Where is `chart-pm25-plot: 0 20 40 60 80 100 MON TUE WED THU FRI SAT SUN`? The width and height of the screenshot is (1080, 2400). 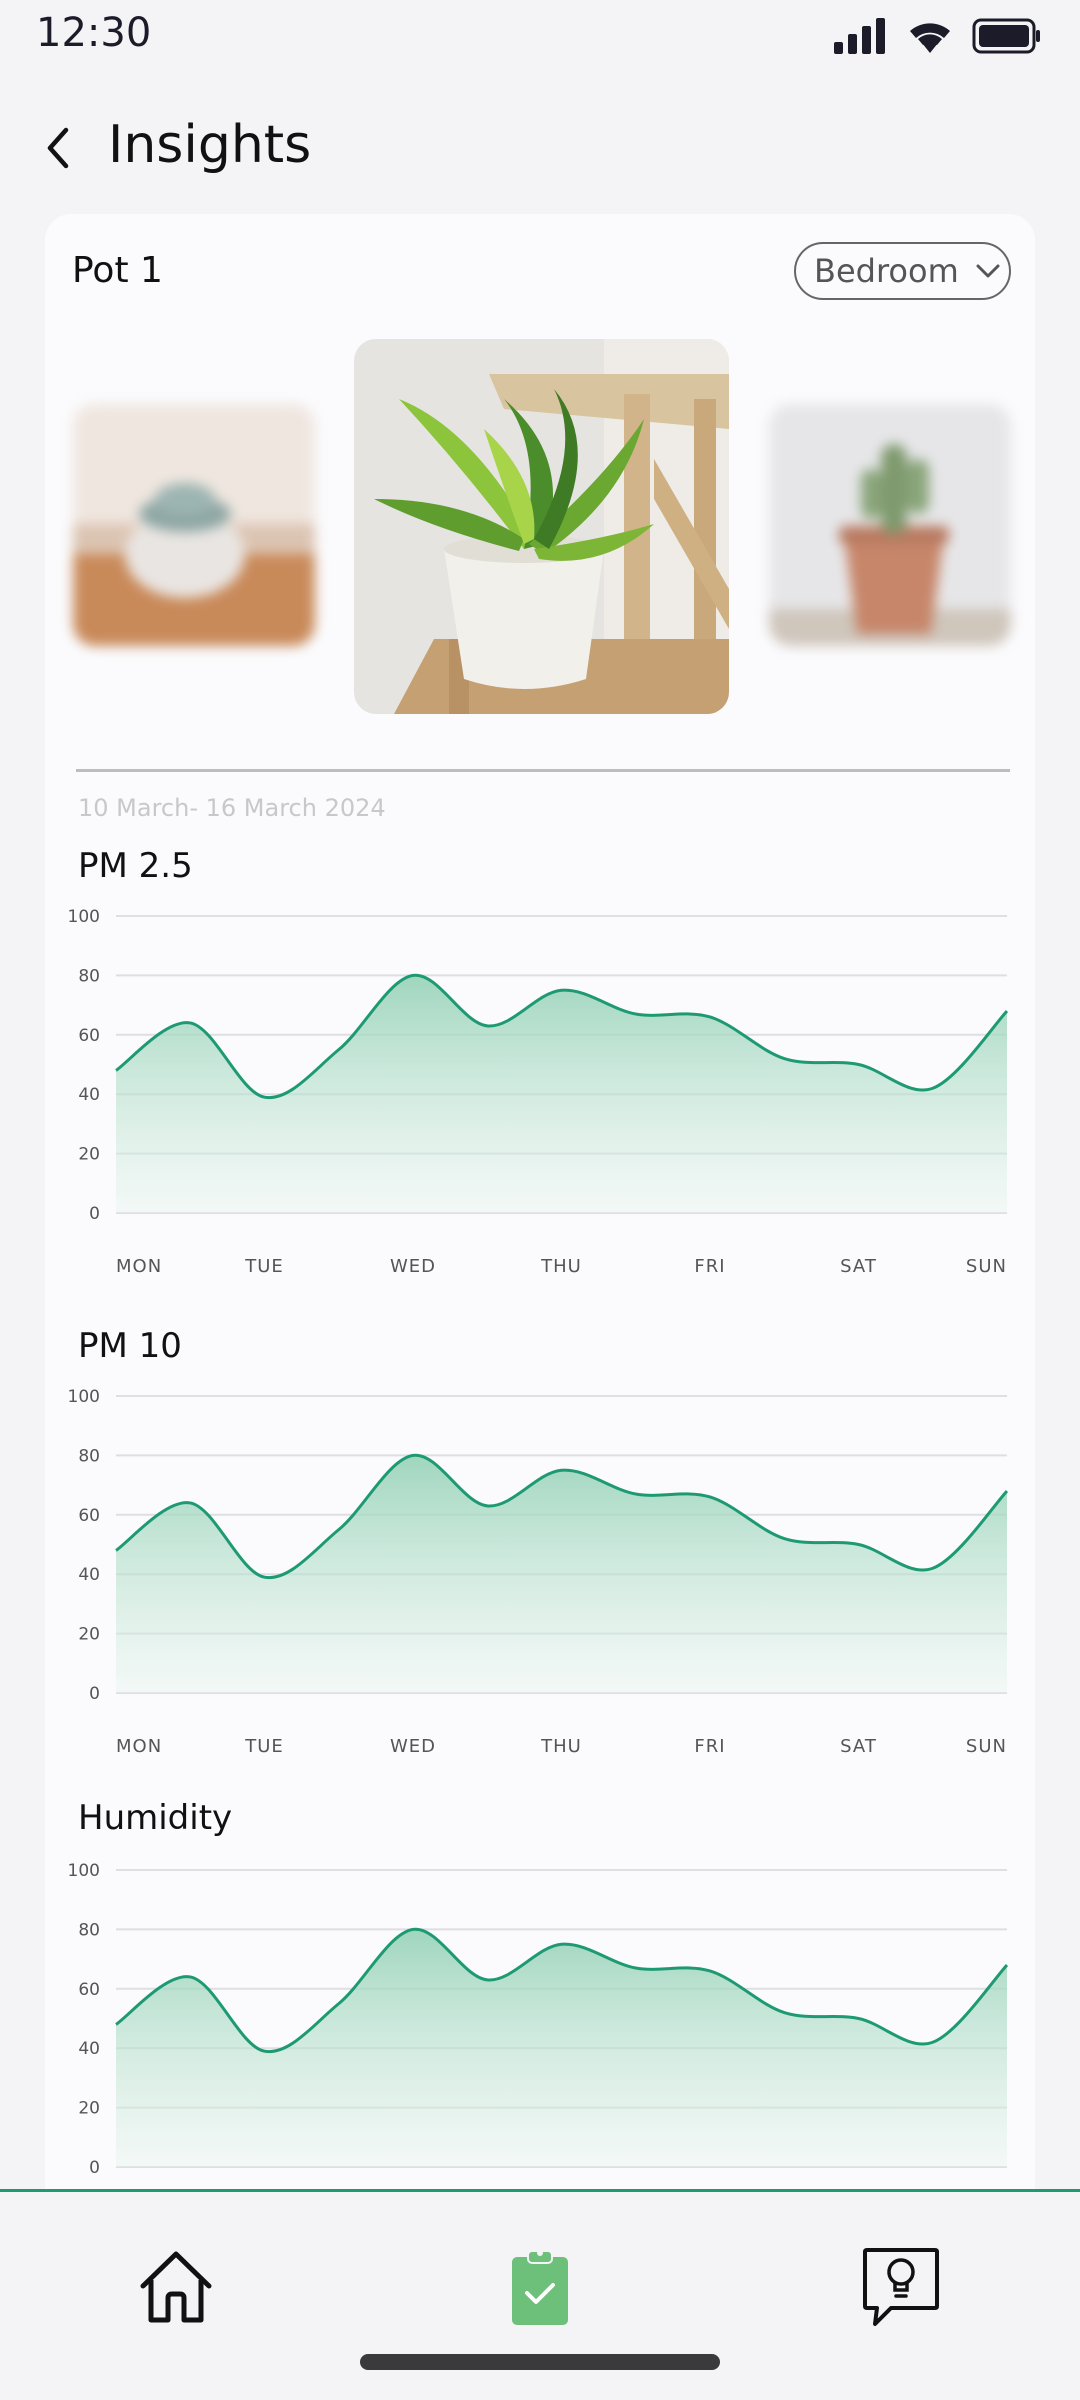 chart-pm25-plot: 0 20 40 60 80 100 MON TUE WED THU FRI SAT SUN is located at coordinates (538, 1092).